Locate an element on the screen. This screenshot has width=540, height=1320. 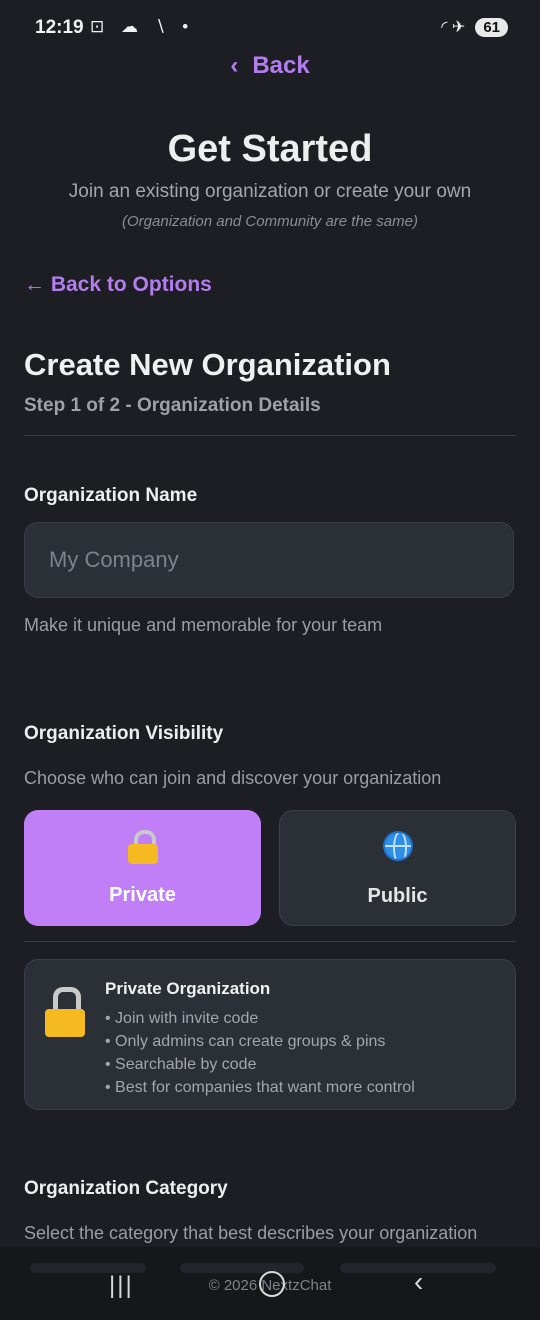
back-button: ‹ Back is located at coordinates (270, 66).